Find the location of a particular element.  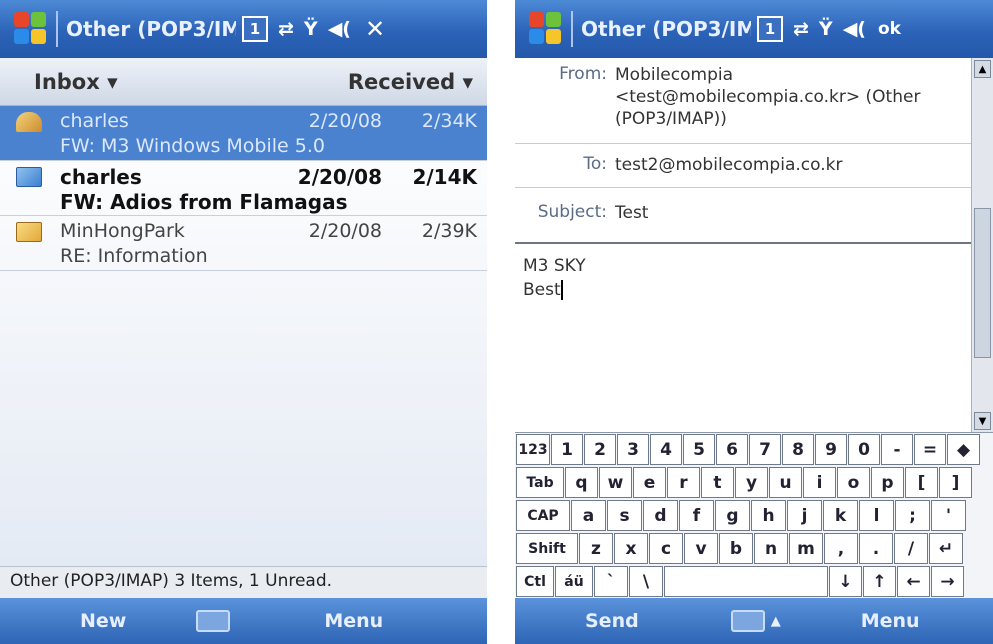

keyboard-row: CAP a s d f g h j k l ; ' is located at coordinates (754, 515).